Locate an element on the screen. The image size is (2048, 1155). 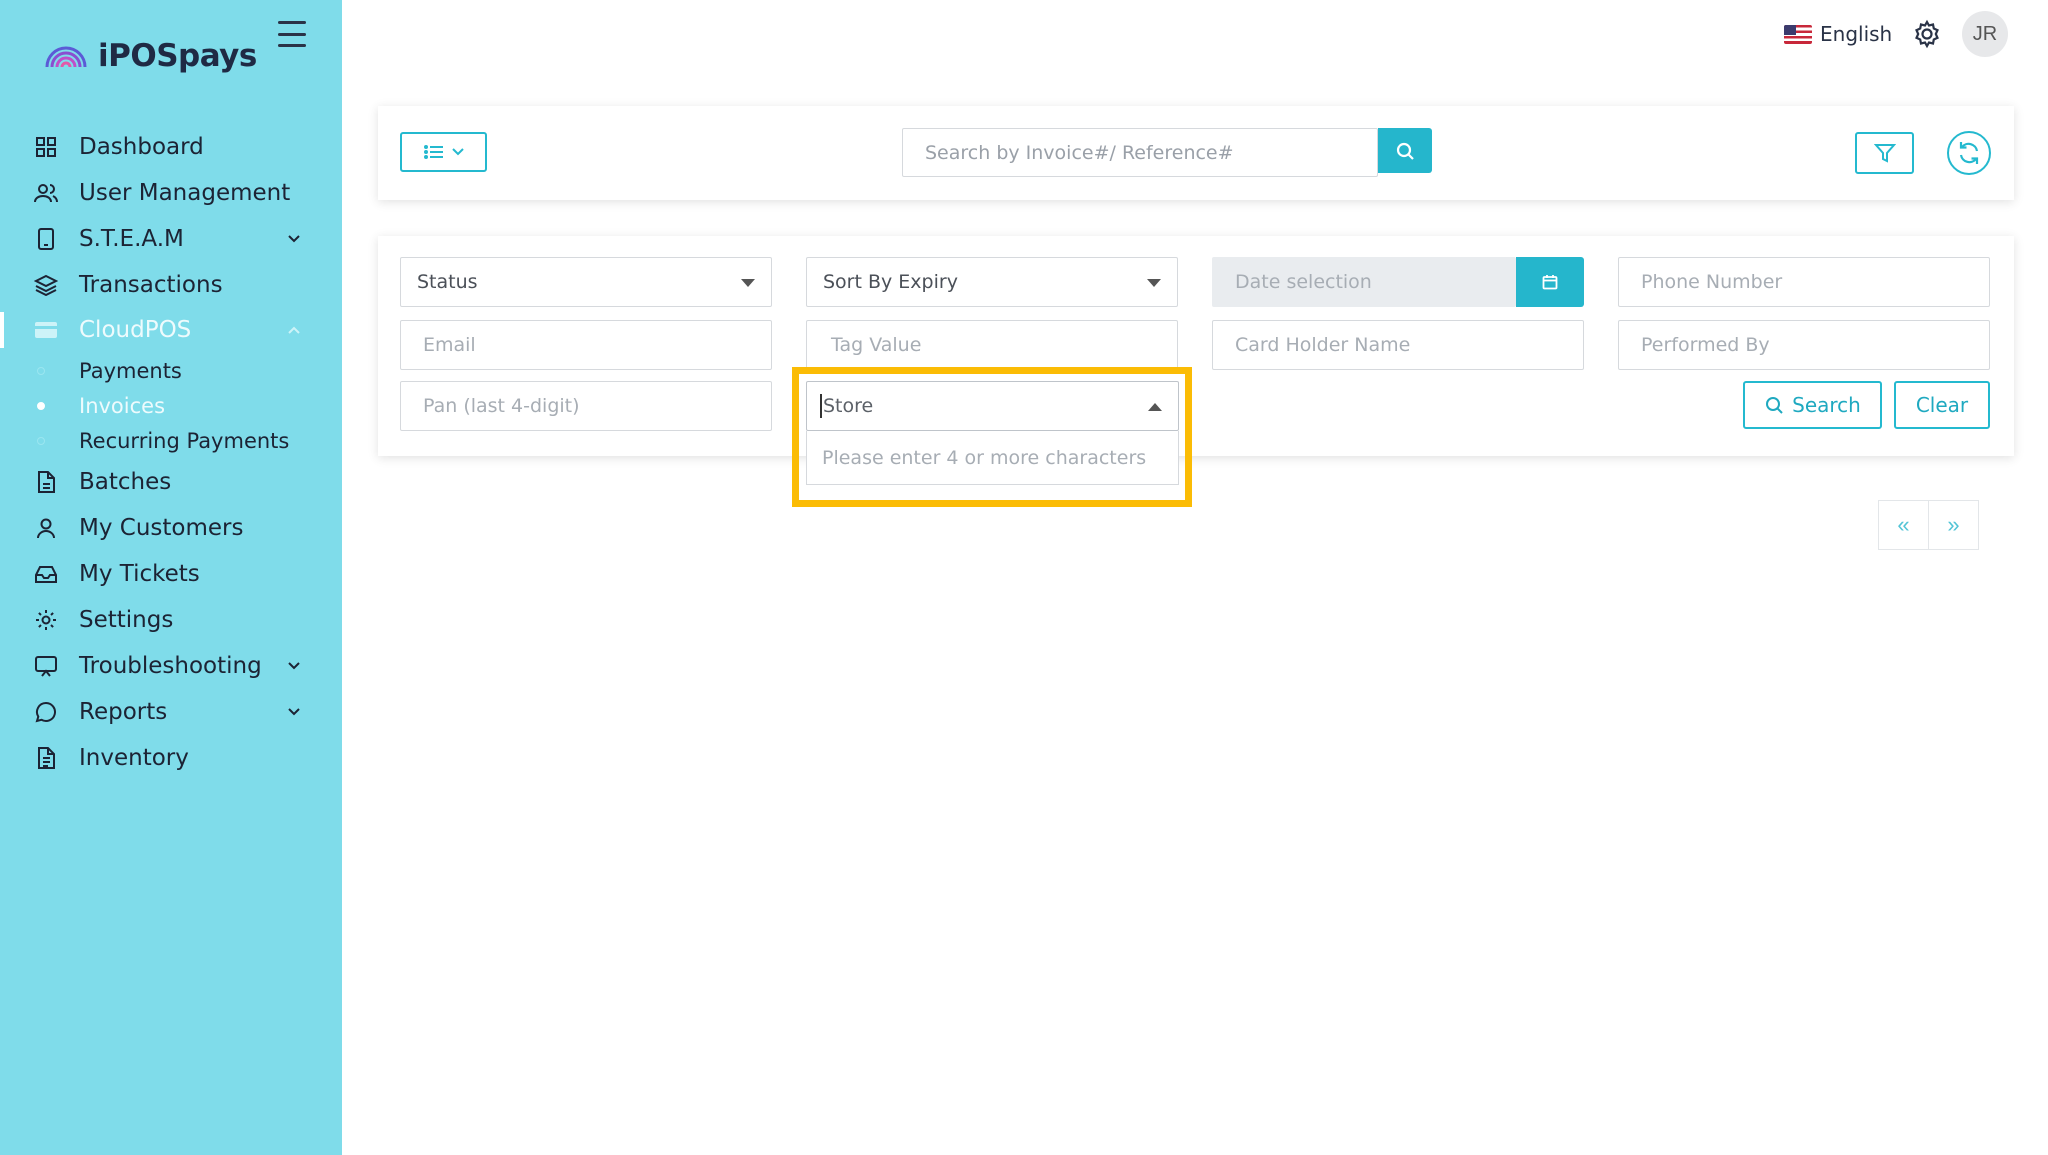
caret-up-icon is located at coordinates (1155, 407).